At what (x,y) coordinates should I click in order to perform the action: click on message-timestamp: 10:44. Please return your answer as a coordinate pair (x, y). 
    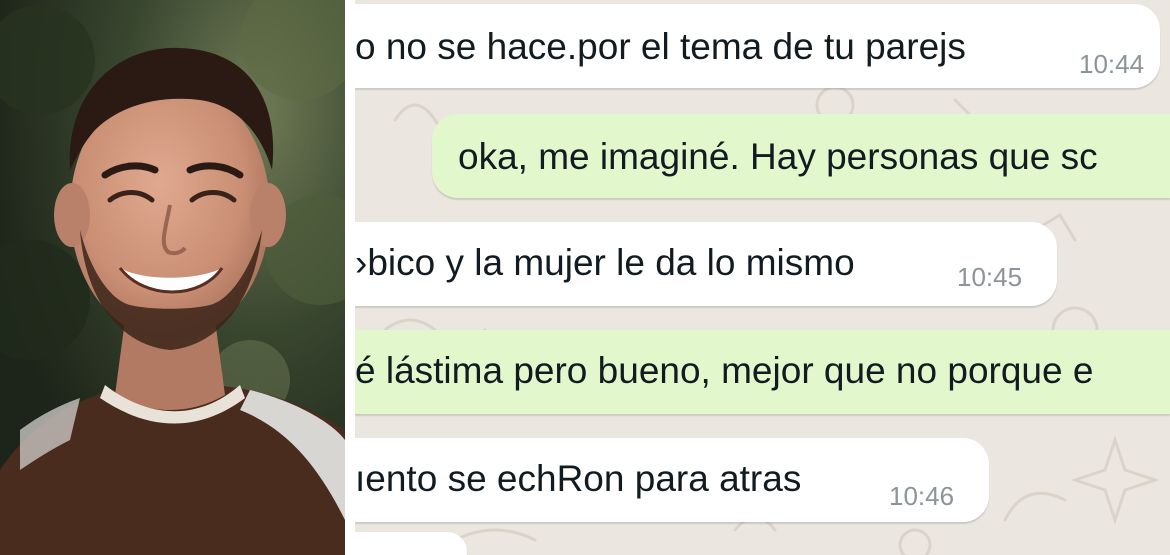
    Looking at the image, I should click on (1112, 64).